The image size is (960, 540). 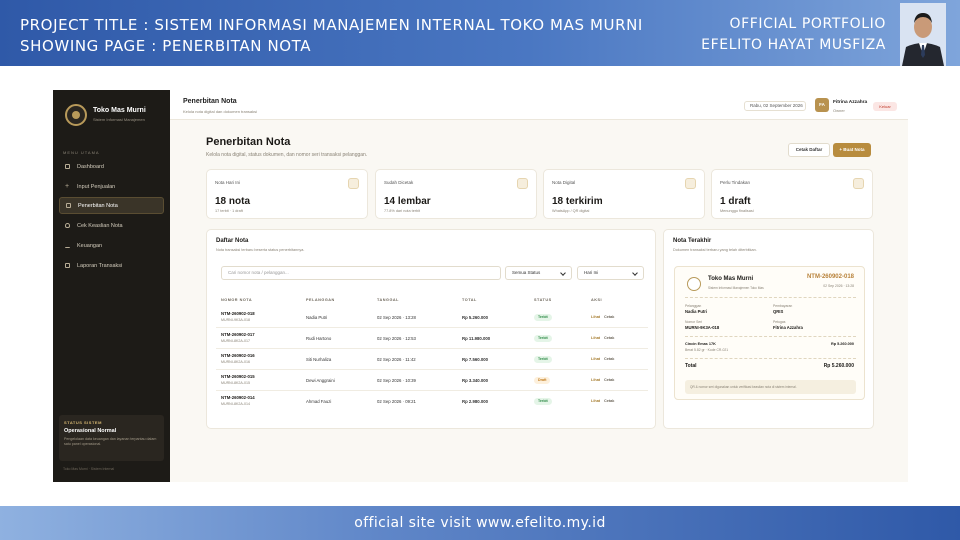 I want to click on sidebar-item-penerbitan-nota: Penerbitan Nota, so click(x=111, y=205).